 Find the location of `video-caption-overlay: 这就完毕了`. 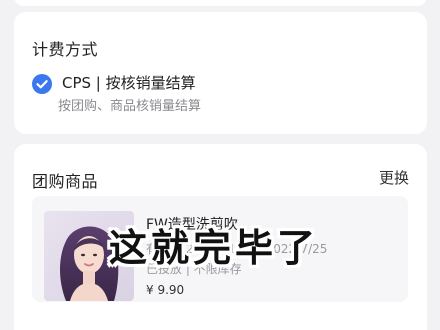

video-caption-overlay: 这就完毕了 is located at coordinates (214, 248).